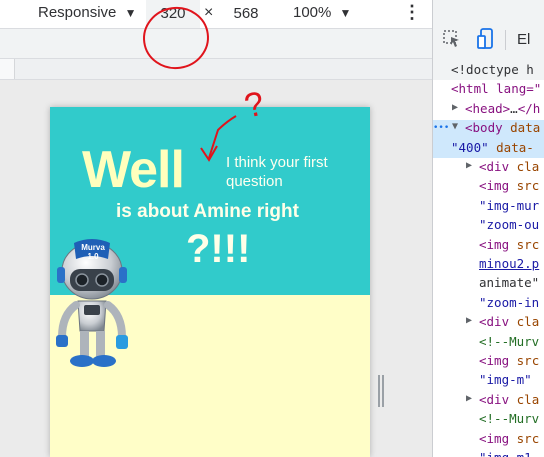 The width and height of the screenshot is (544, 457). I want to click on dom-tree-line: "zoom-in, so click(509, 302).